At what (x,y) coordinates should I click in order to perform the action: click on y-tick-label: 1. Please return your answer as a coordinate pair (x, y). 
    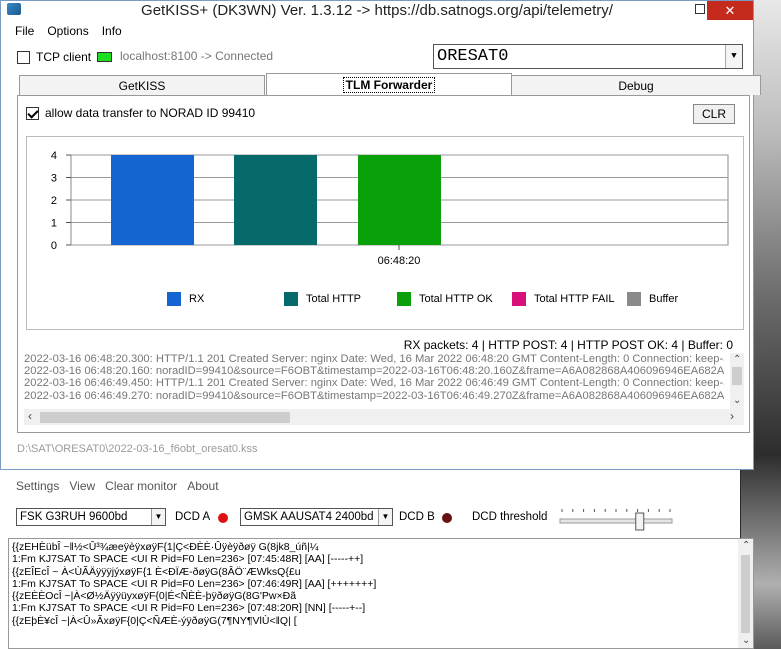
    Looking at the image, I should click on (54, 224).